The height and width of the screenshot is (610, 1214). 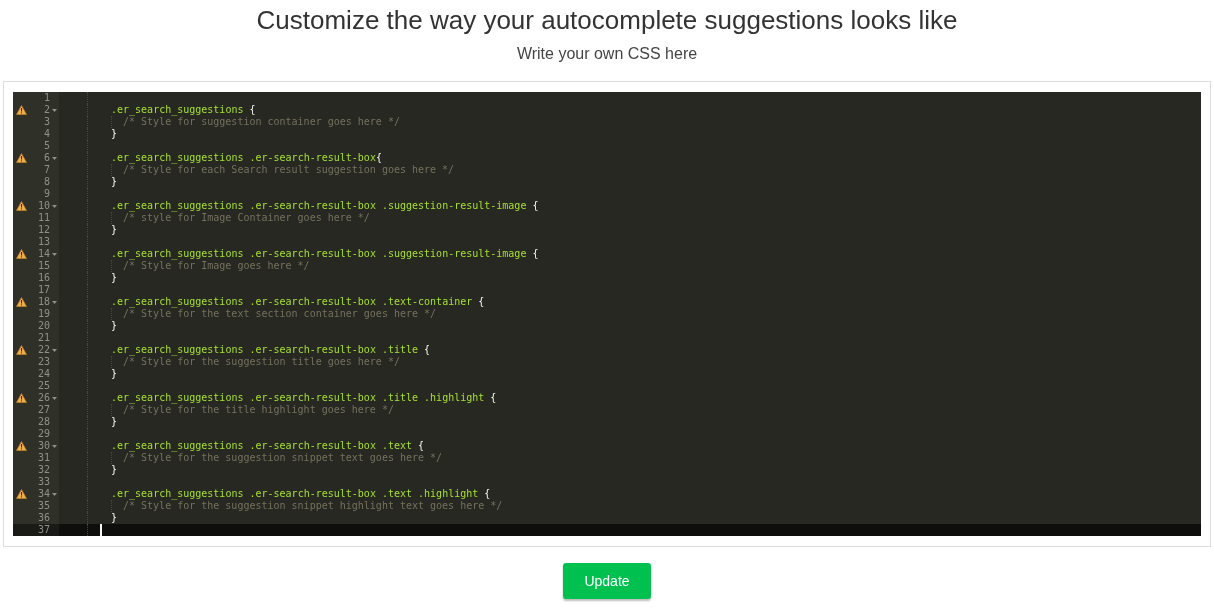 What do you see at coordinates (46, 170) in the screenshot?
I see `line-number: 7` at bounding box center [46, 170].